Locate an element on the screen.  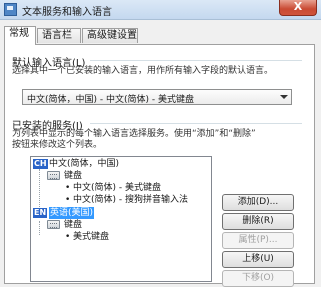
tab-general: 常规 is located at coordinates (20, 35).